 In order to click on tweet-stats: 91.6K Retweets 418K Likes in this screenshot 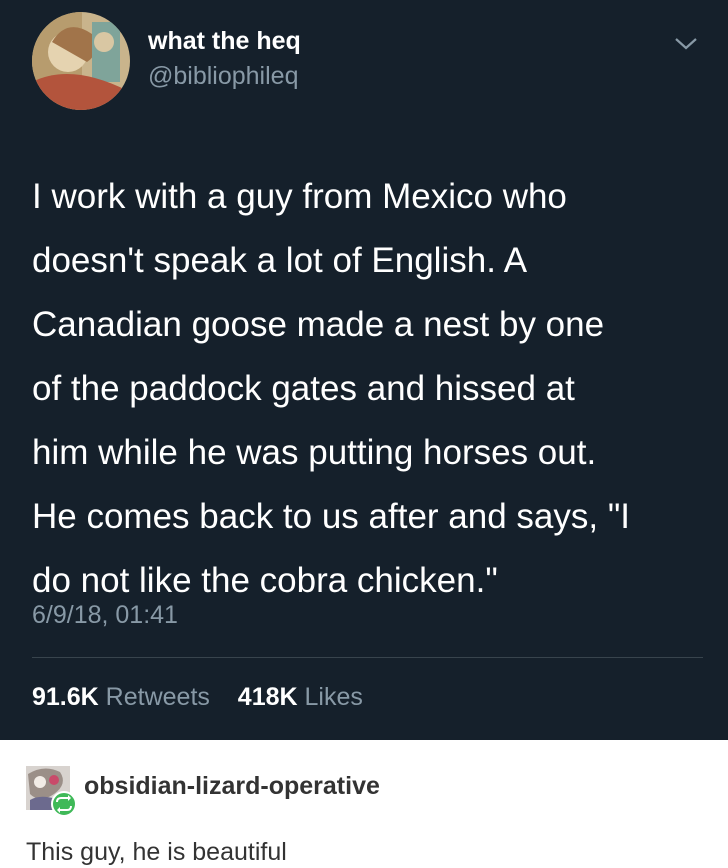, I will do `click(197, 697)`.